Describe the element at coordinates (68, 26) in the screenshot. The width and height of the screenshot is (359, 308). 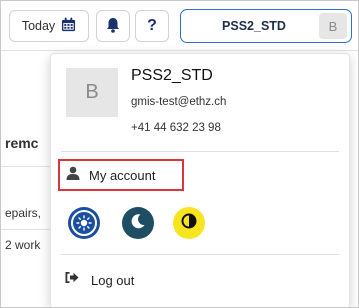
I see `calendar-icon` at that location.